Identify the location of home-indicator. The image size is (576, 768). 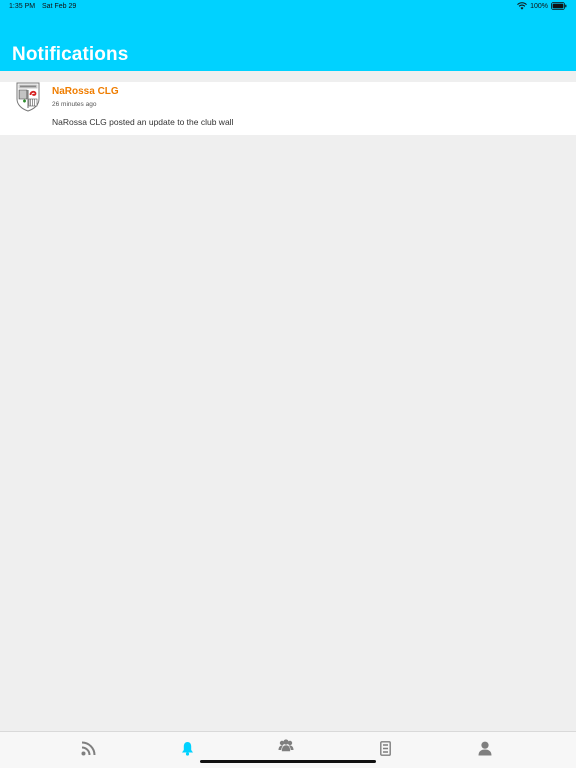
(288, 761).